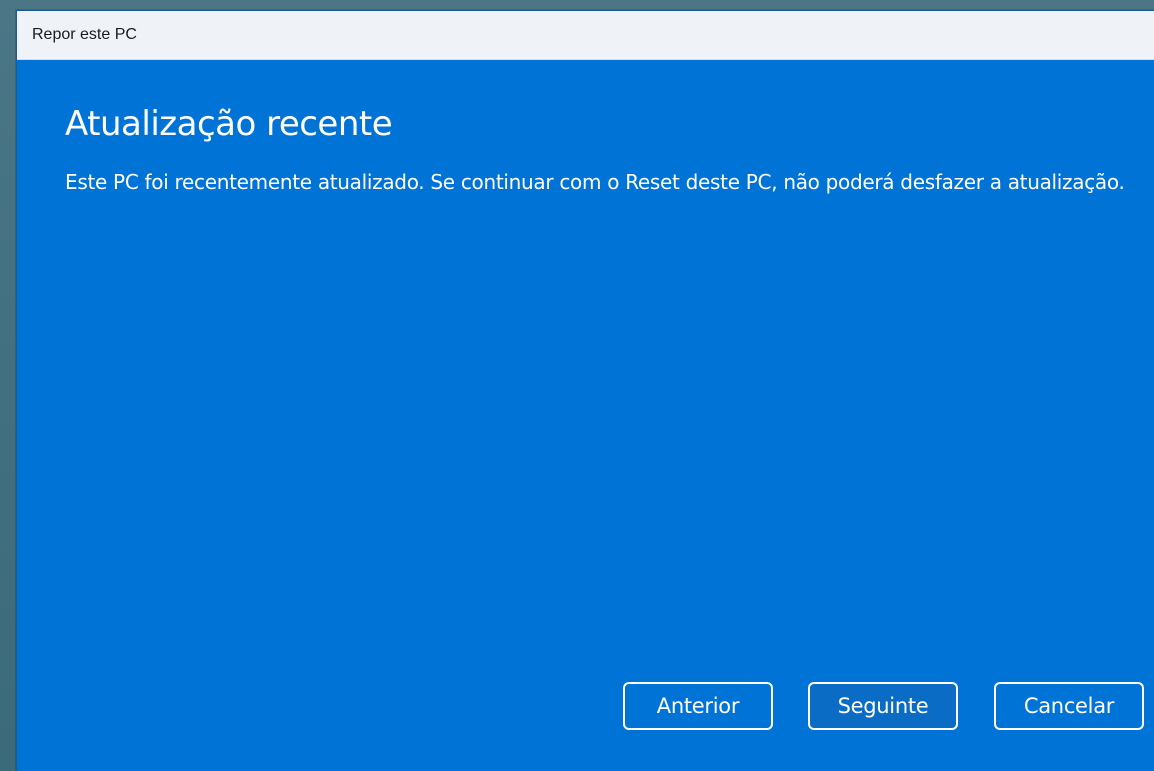 The image size is (1154, 771). Describe the element at coordinates (585, 35) in the screenshot. I see `dialog-titlebar: Repor este PC` at that location.